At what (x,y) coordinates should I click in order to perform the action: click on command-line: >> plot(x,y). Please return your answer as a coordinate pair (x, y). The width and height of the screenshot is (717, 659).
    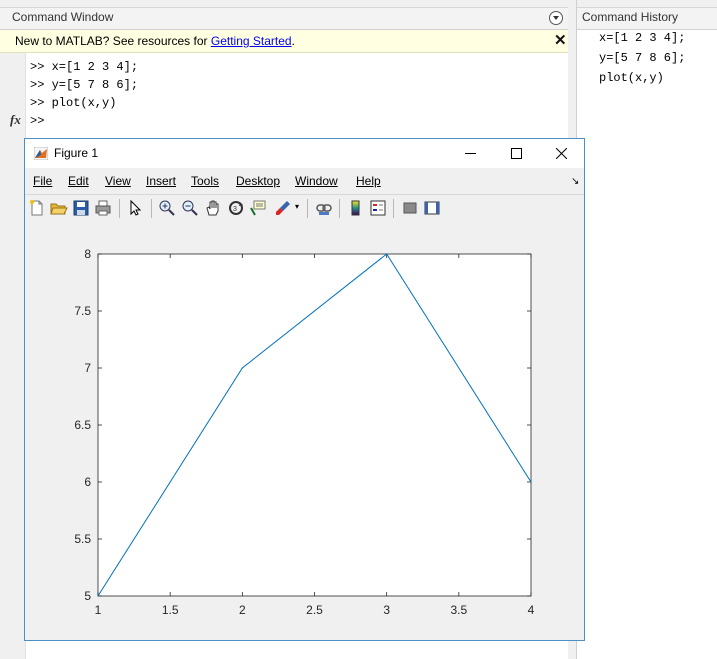
    Looking at the image, I should click on (73, 103).